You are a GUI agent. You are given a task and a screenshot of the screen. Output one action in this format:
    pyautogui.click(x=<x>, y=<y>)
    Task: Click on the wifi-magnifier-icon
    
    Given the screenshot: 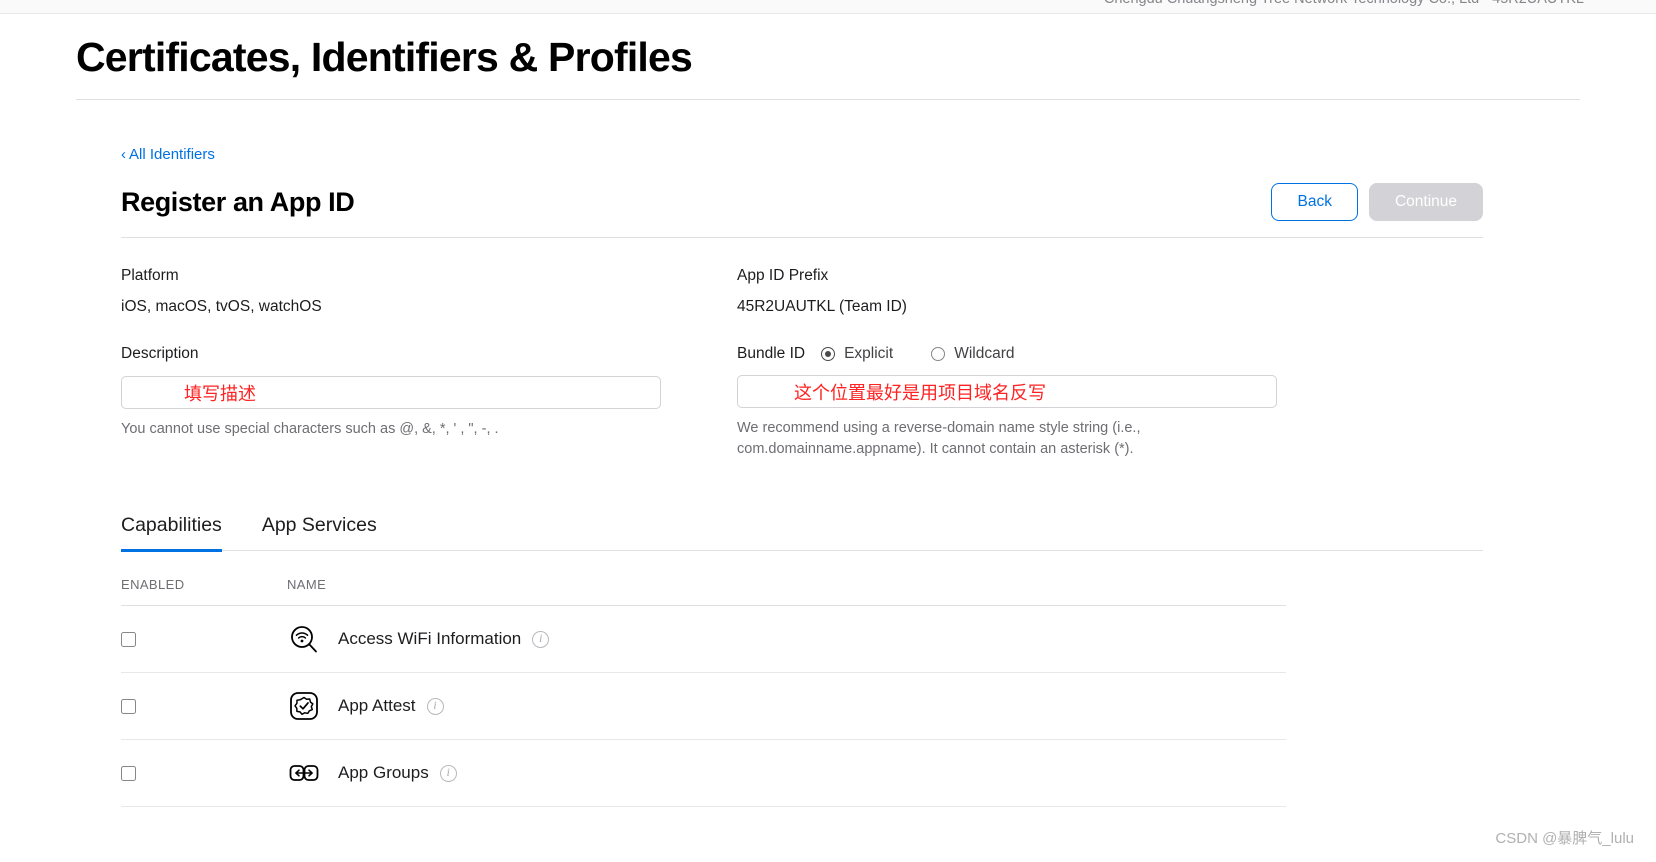 What is the action you would take?
    pyautogui.click(x=304, y=639)
    